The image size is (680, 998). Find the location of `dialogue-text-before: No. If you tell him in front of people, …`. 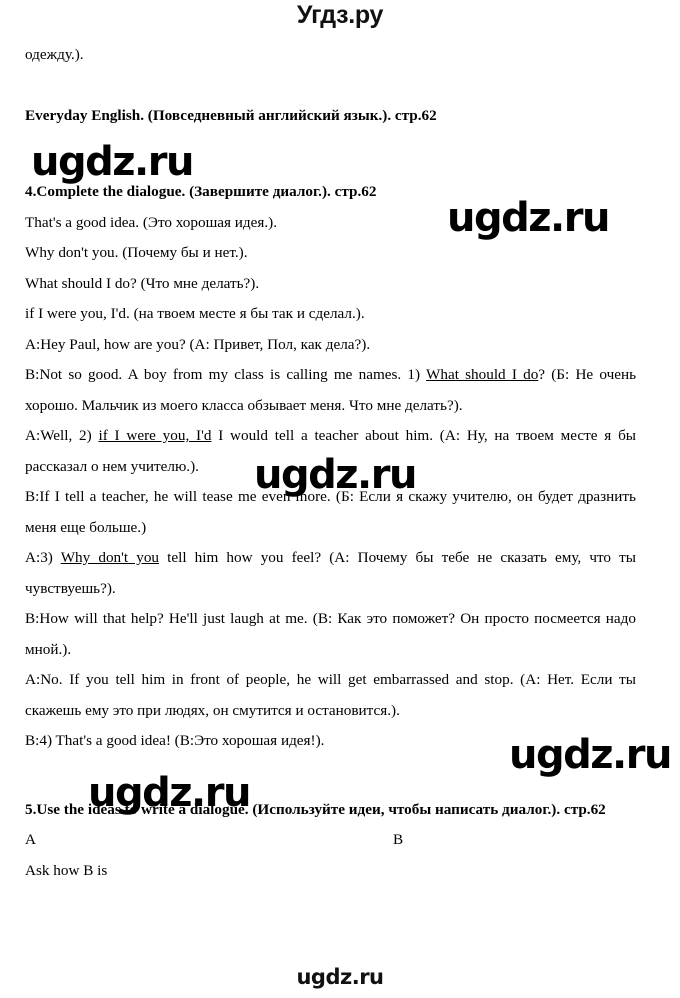

dialogue-text-before: No. If you tell him in front of people, … is located at coordinates (330, 695).